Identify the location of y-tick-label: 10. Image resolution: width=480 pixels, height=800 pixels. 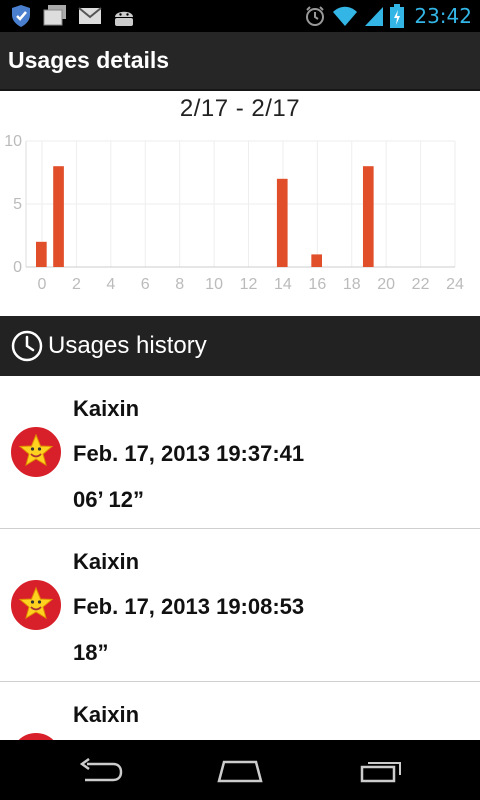
(13, 141).